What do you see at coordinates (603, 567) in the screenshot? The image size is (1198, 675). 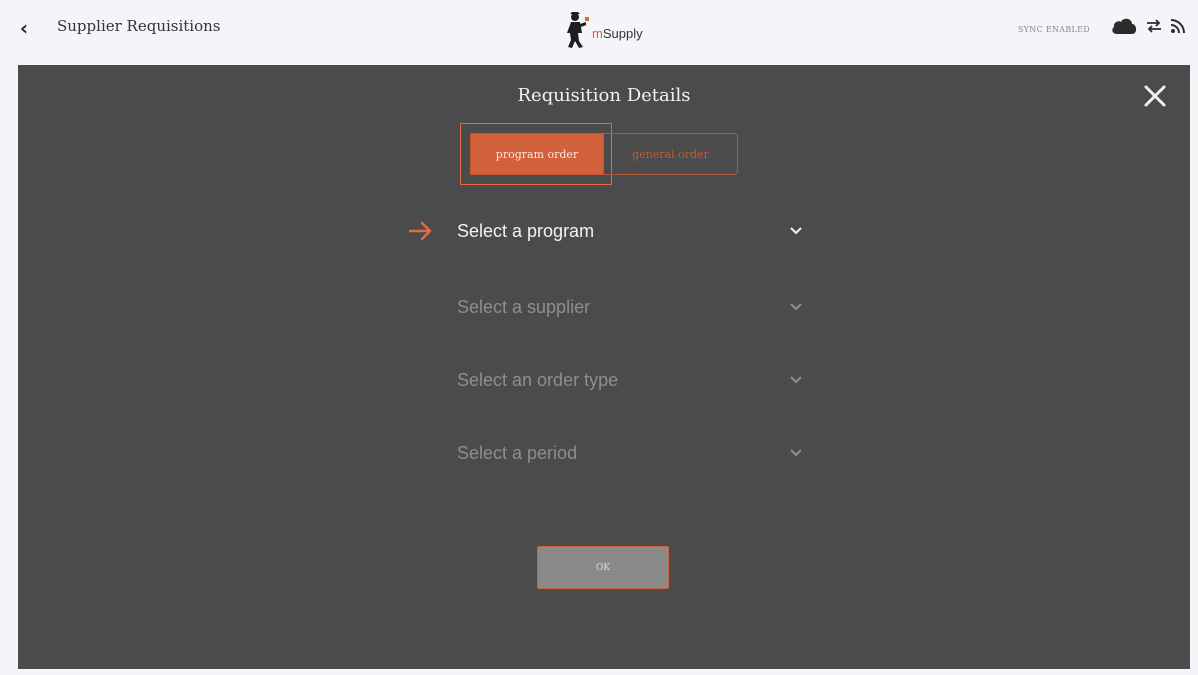 I see `ok-button: OK` at bounding box center [603, 567].